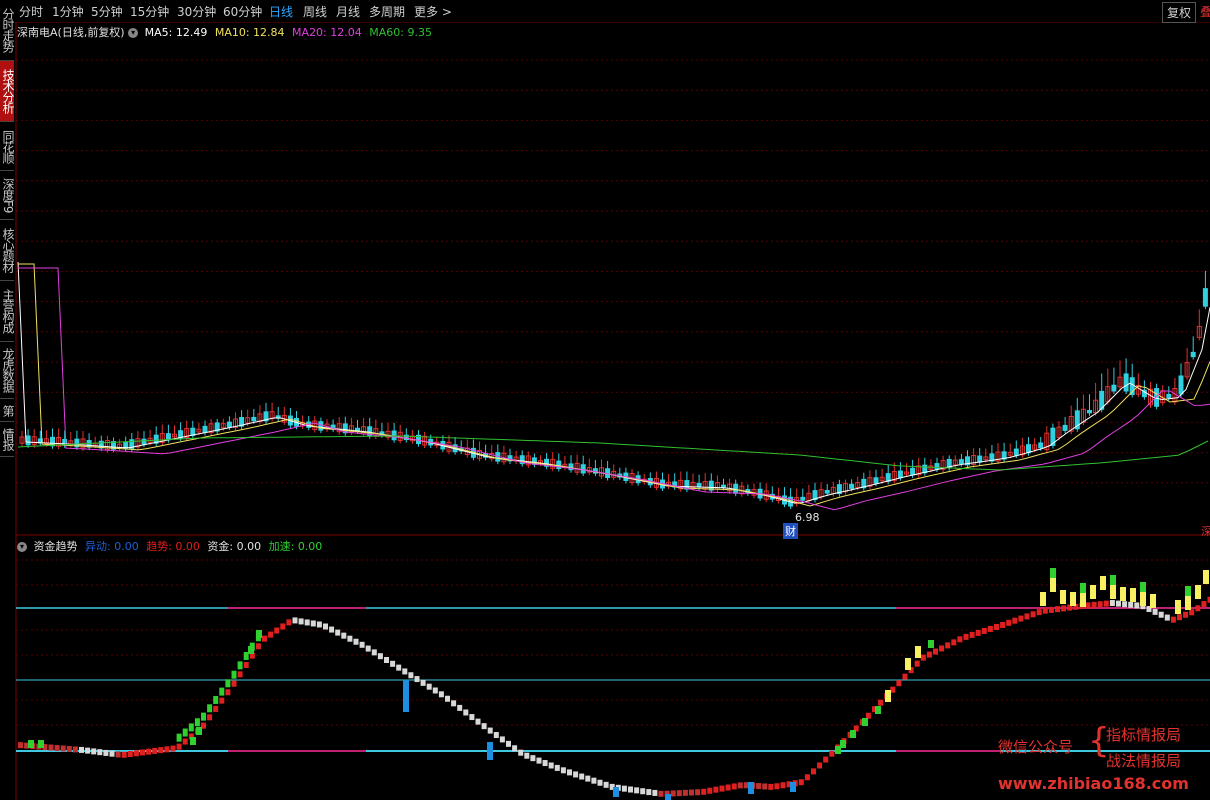 The height and width of the screenshot is (800, 1210). I want to click on indicator-label-name: 资金, so click(218, 546).